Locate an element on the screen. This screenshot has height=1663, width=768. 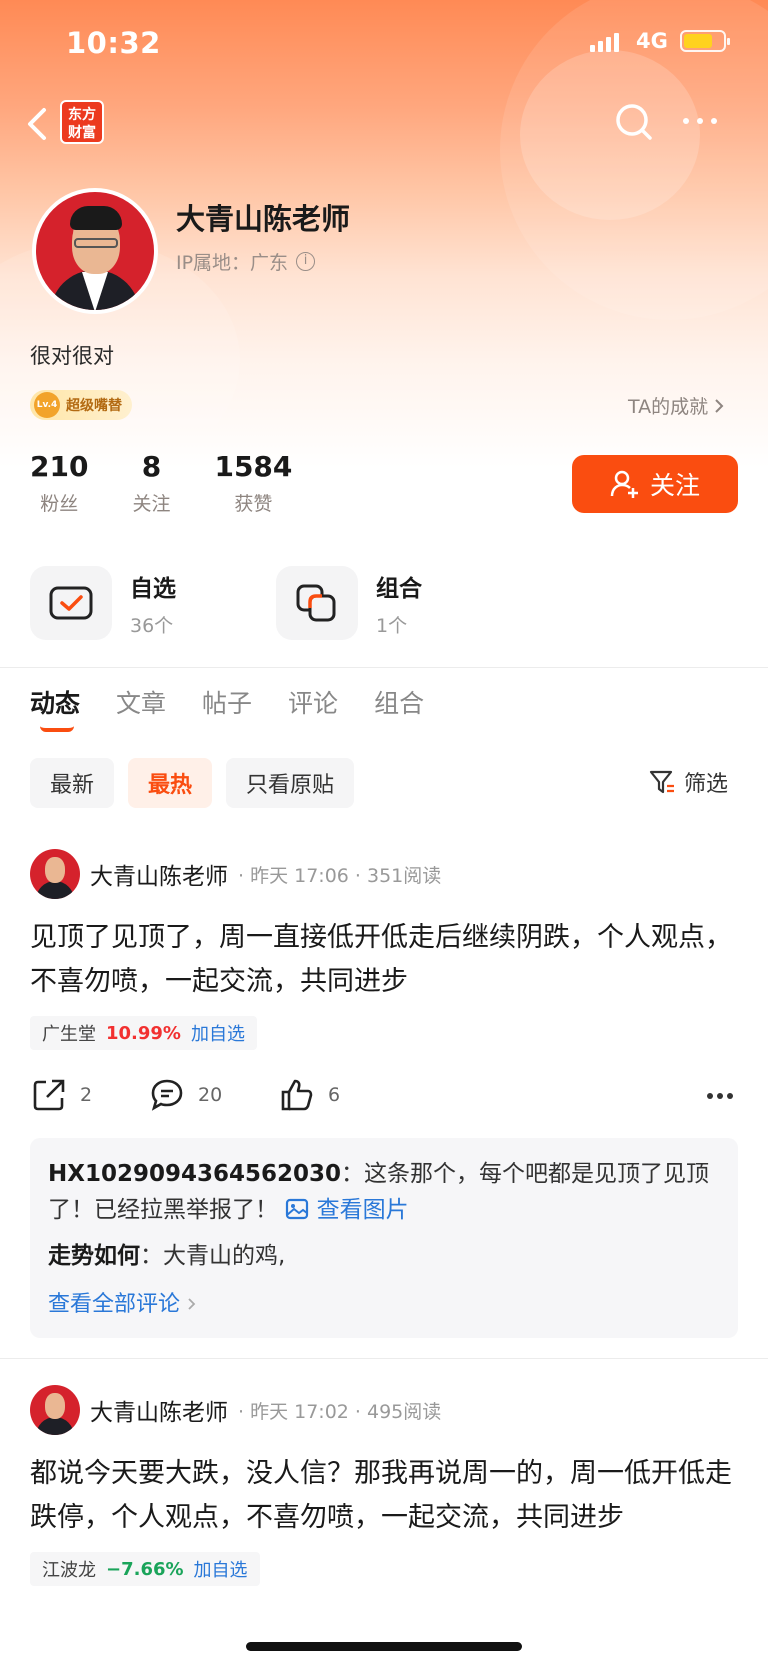
stock-tag: 广生堂 10.99% 加自选 is located at coordinates (143, 1033).